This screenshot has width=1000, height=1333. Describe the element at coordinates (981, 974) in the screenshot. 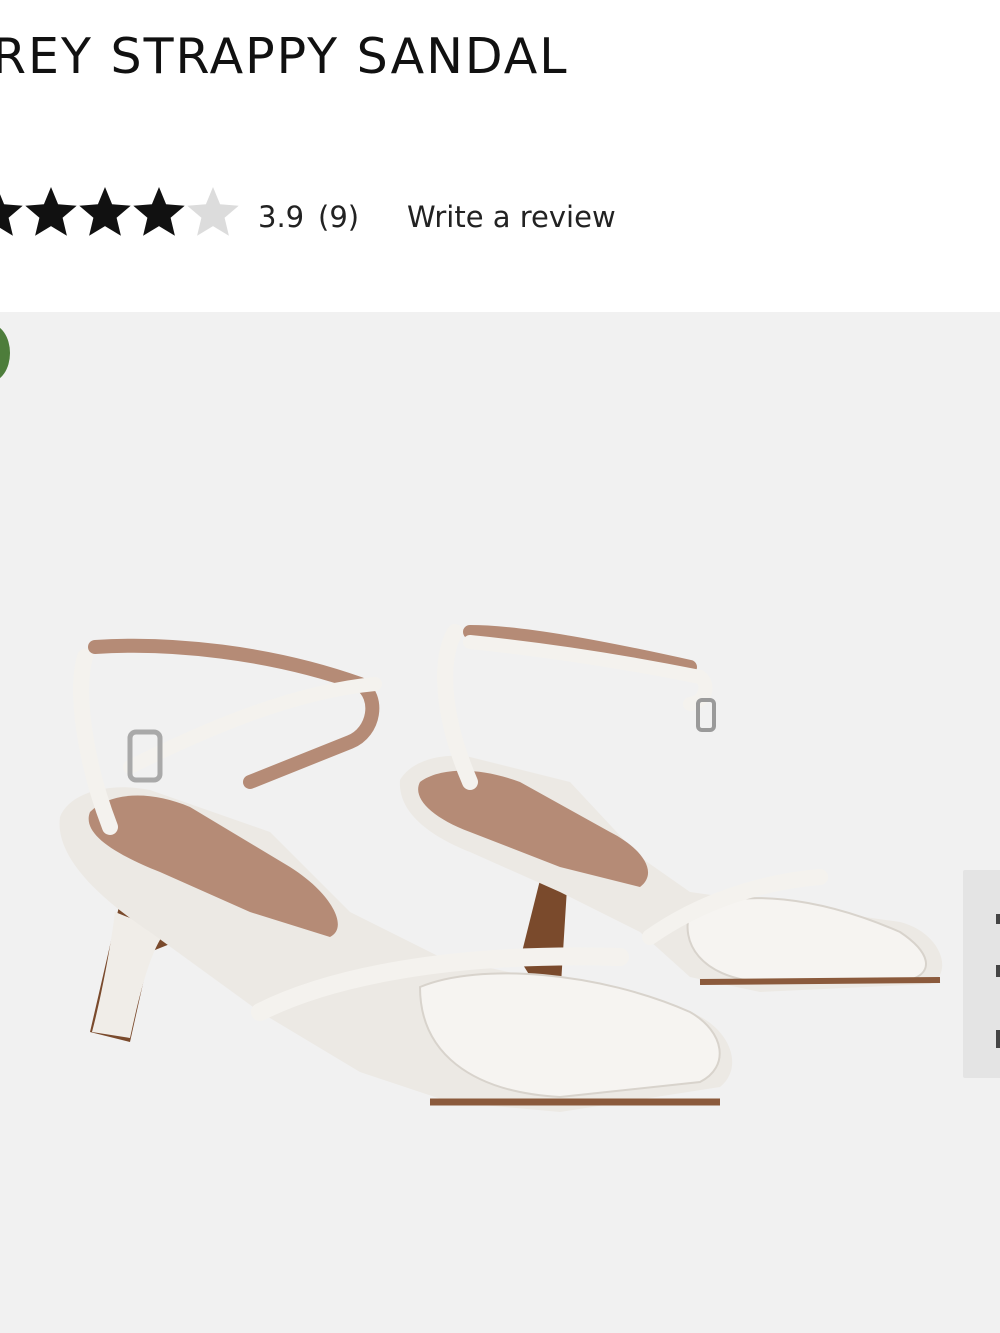

I see `side-panel-tab` at that location.